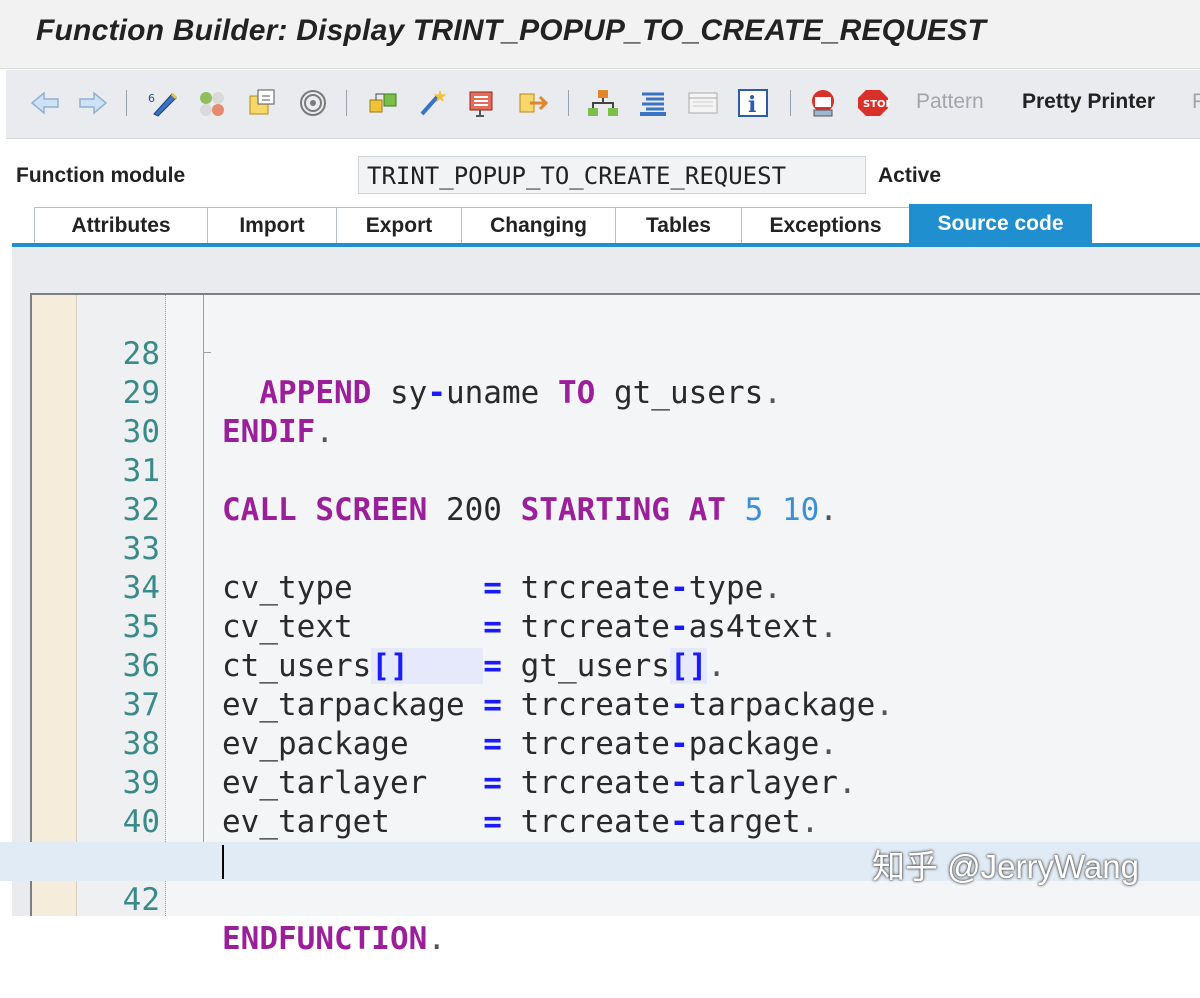 This screenshot has width=1200, height=998. I want to click on tab-export: Export, so click(399, 225).